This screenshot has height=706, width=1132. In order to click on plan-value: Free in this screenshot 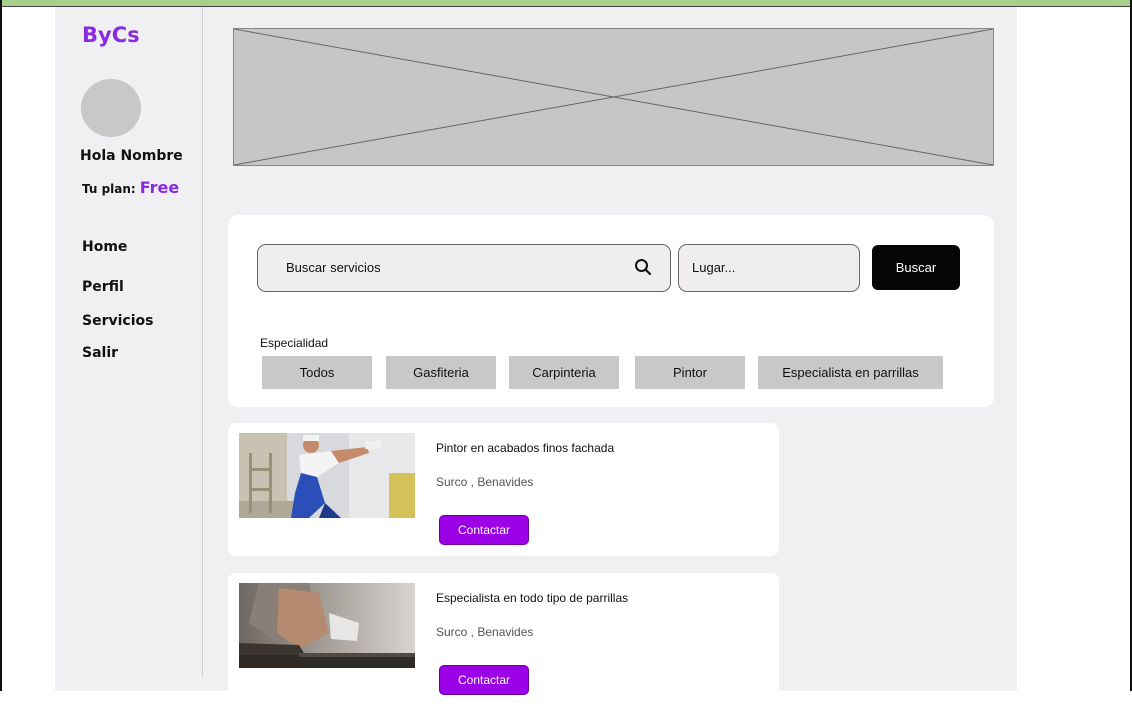, I will do `click(159, 187)`.